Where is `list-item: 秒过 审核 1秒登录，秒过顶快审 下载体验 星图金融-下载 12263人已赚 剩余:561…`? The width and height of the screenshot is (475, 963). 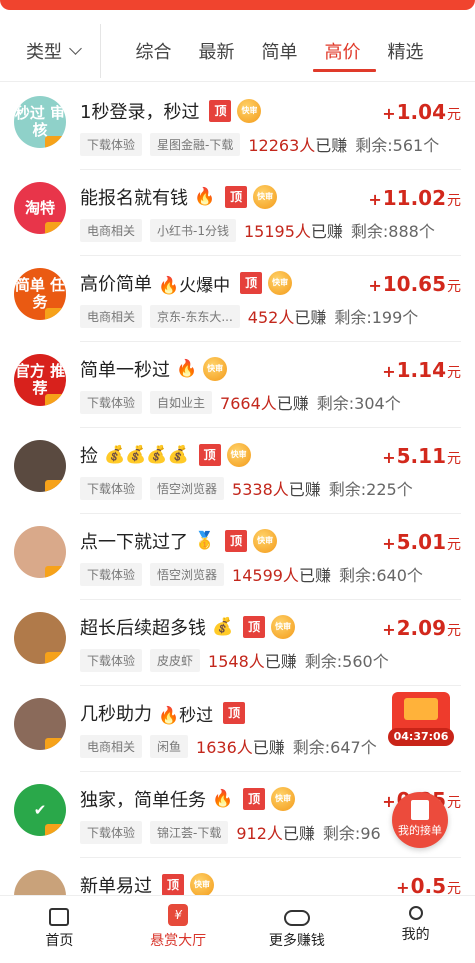 list-item: 秒过 审核 1秒登录，秒过顶快审 下载体验 星图金融-下载 12263人已赚 剩余:561… is located at coordinates (237, 127).